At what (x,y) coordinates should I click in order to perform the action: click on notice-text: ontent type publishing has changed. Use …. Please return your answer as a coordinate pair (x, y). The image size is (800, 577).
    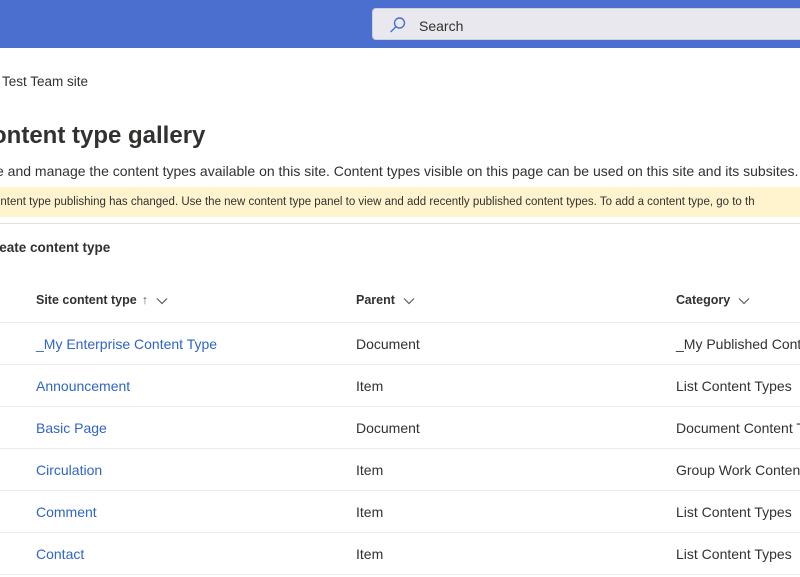
    Looking at the image, I should click on (377, 202).